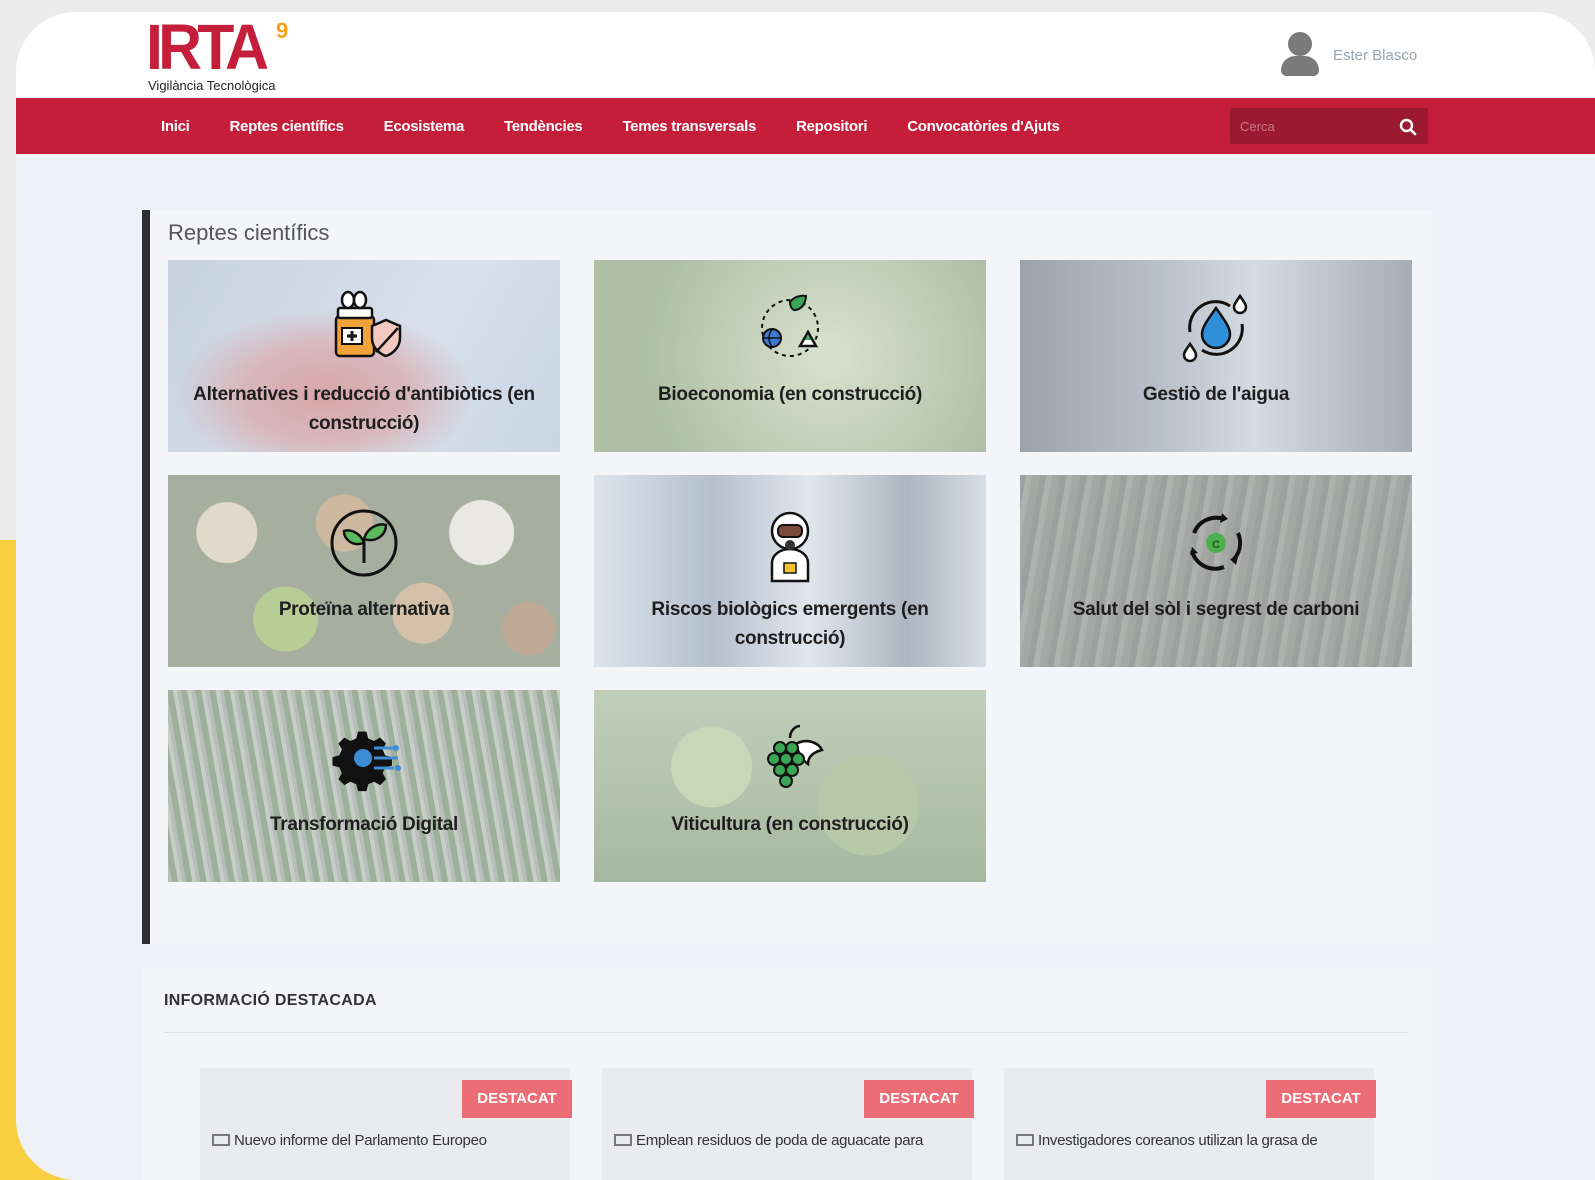 Image resolution: width=1595 pixels, height=1180 pixels. I want to click on bioeconomy-cycle-icon, so click(790, 325).